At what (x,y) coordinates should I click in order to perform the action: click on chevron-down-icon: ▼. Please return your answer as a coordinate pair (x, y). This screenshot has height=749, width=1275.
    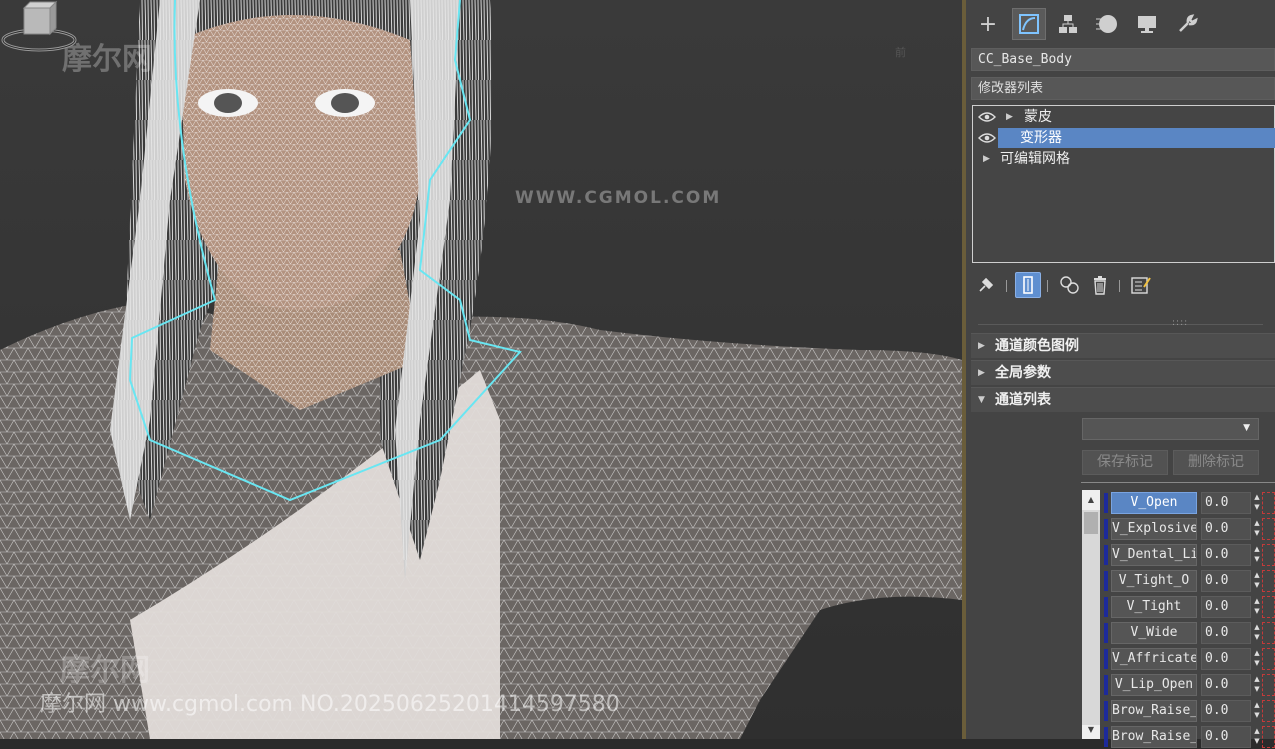
    Looking at the image, I should click on (1246, 428).